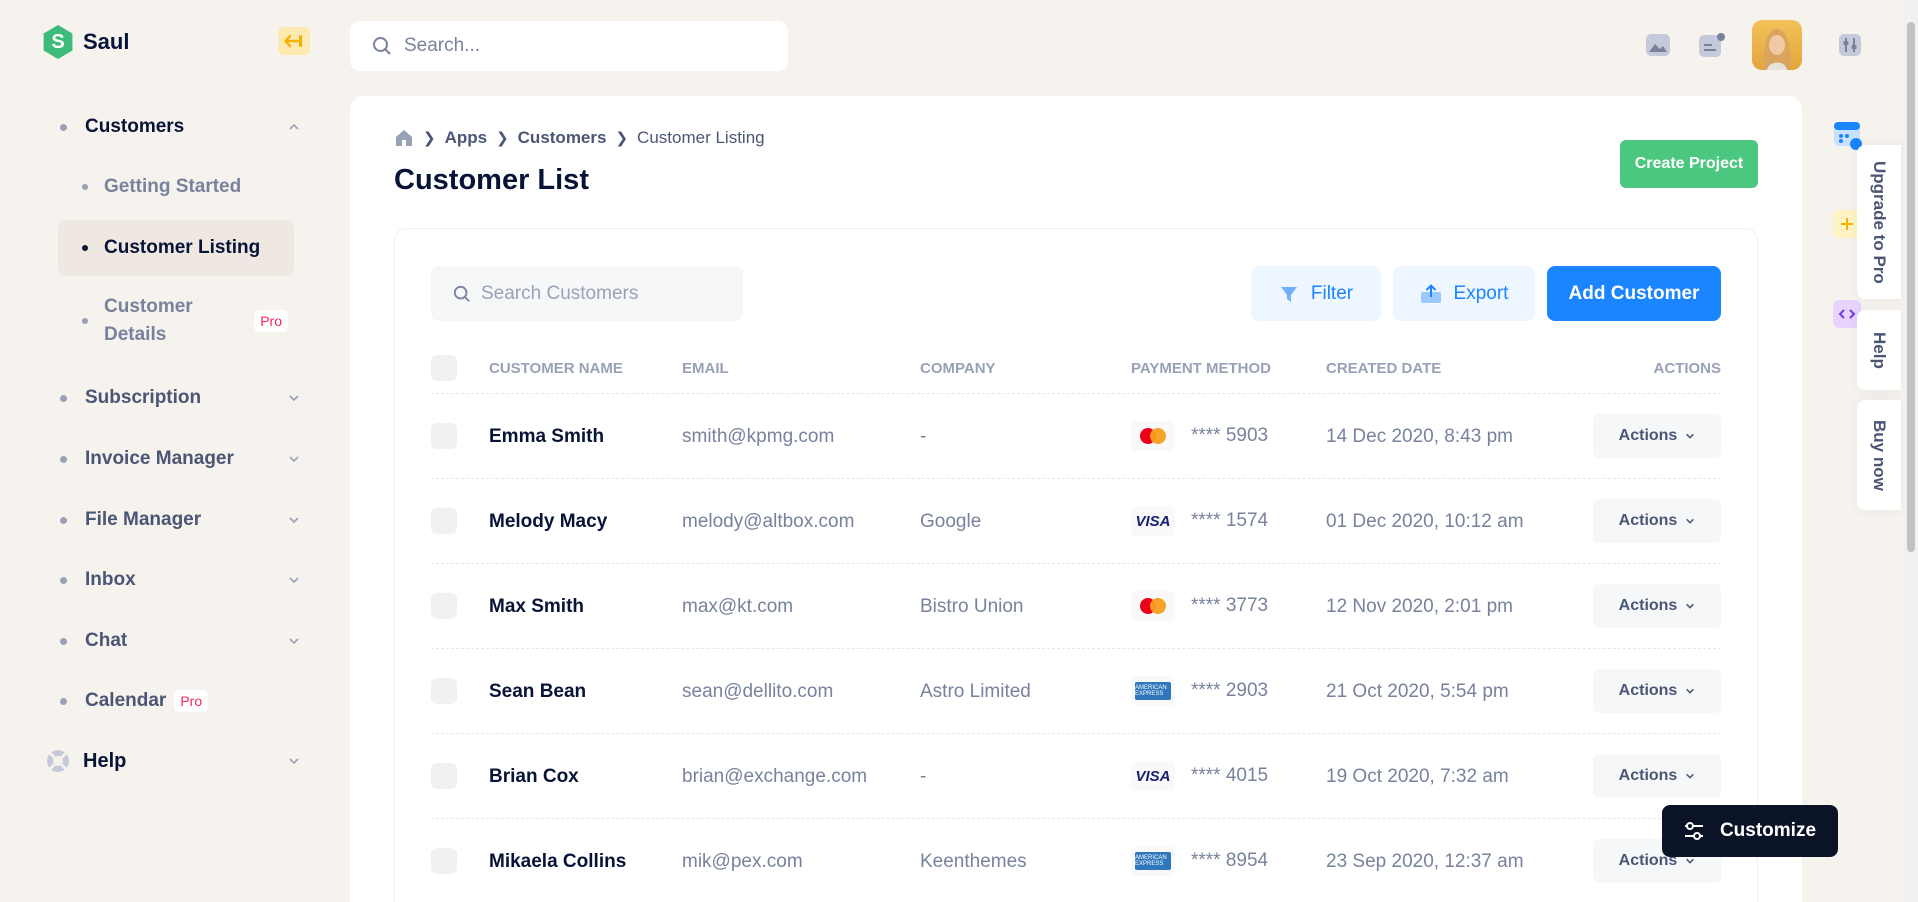 This screenshot has height=902, width=1918. I want to click on customer-name: Melody Macy, so click(548, 522).